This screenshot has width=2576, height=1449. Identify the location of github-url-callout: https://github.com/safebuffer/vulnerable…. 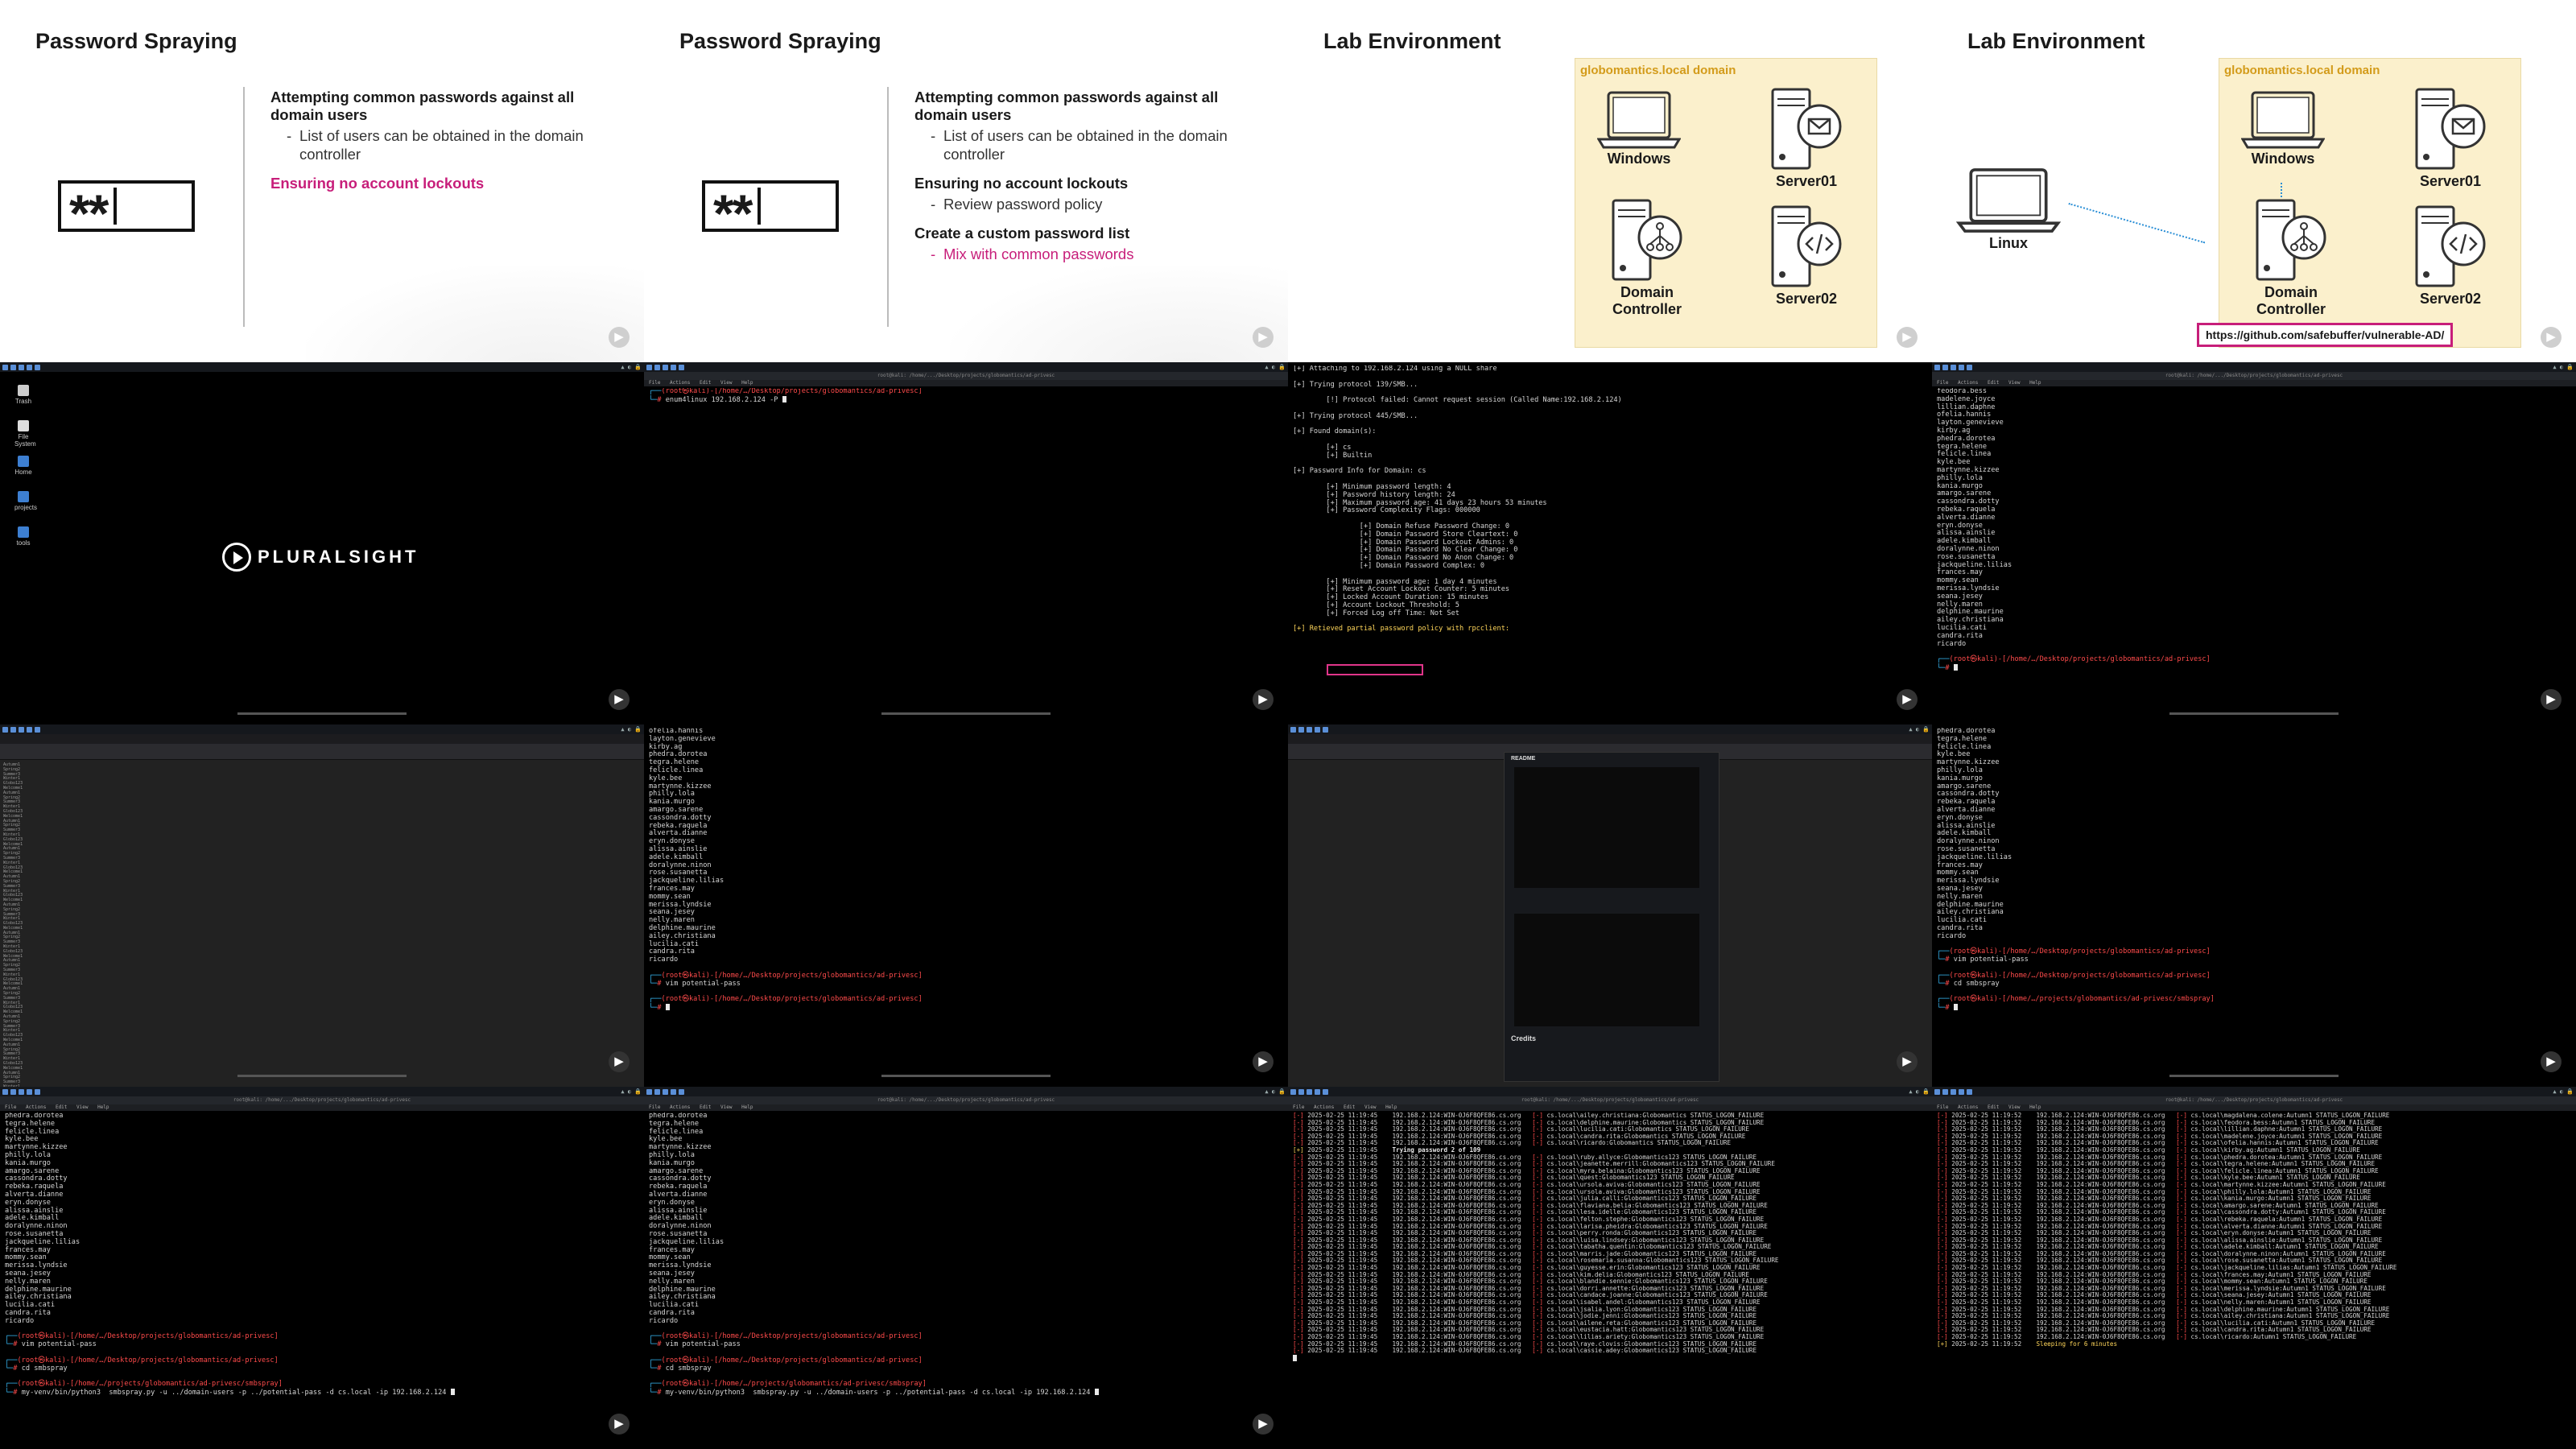
(2325, 335).